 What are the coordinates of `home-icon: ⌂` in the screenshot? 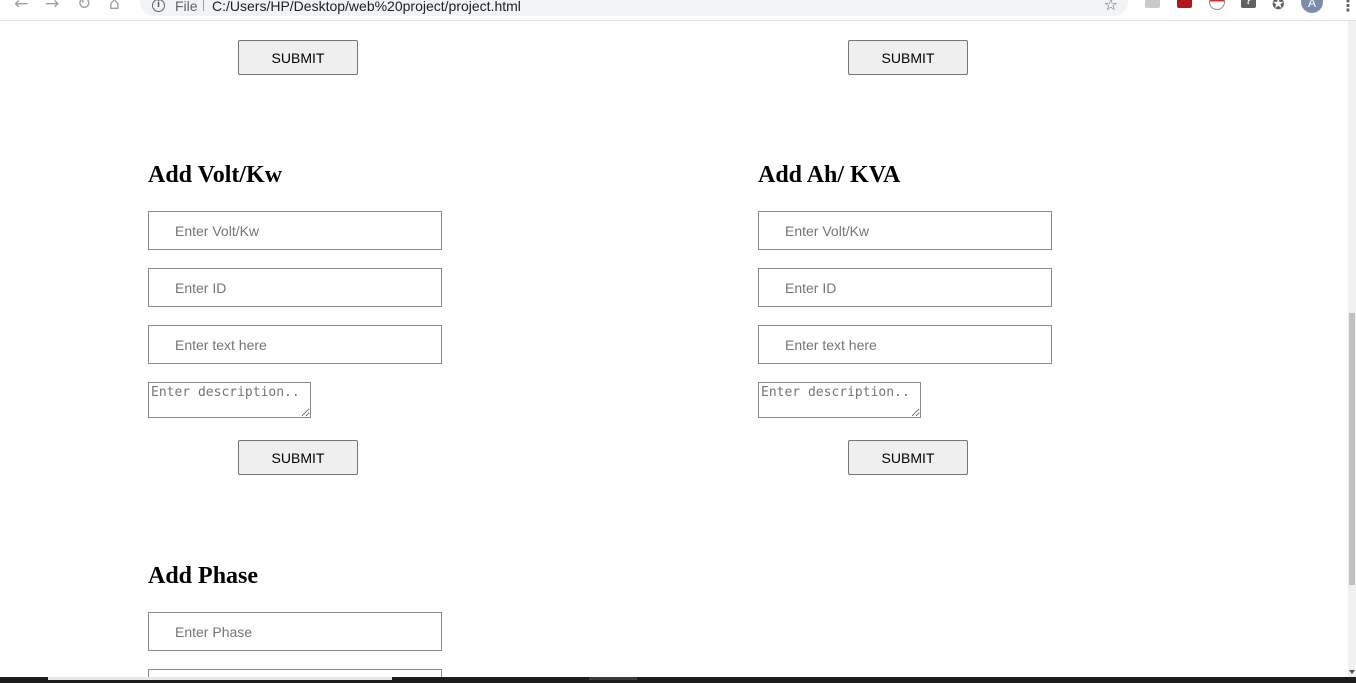 It's located at (114, 7).